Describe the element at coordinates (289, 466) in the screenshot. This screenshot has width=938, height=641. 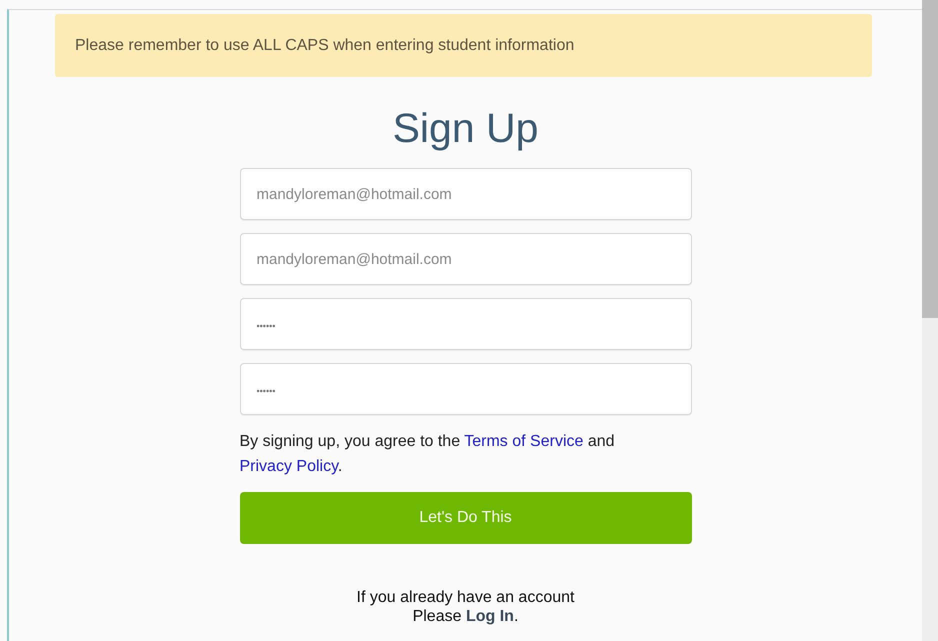
I see `policy-link: Privacy Policy` at that location.